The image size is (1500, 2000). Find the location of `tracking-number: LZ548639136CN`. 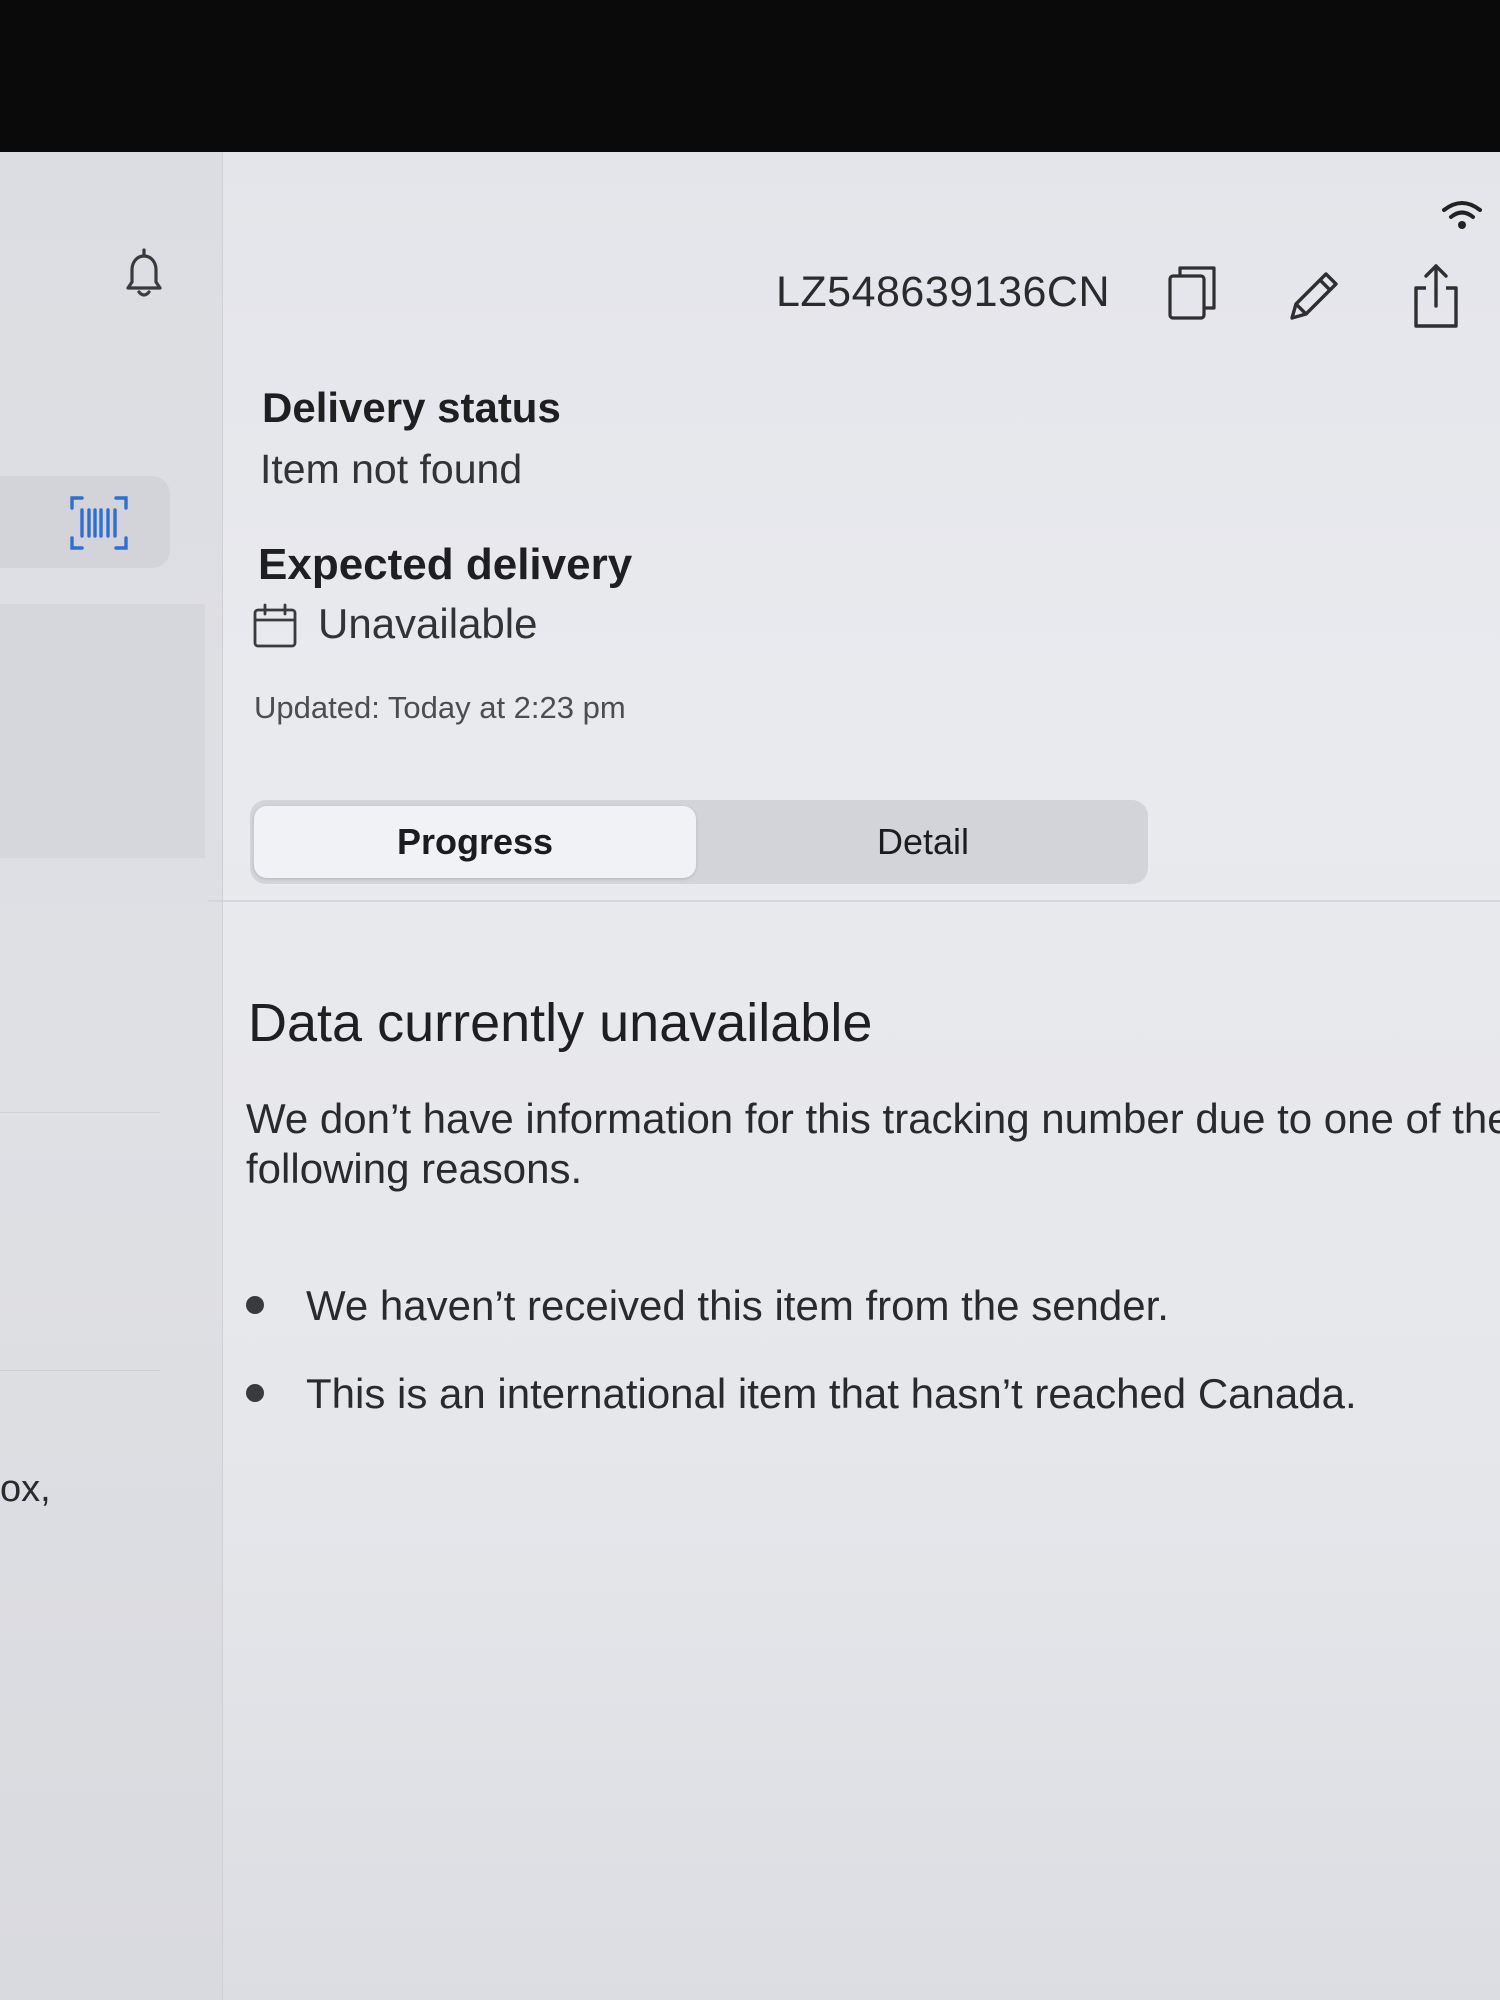

tracking-number: LZ548639136CN is located at coordinates (943, 292).